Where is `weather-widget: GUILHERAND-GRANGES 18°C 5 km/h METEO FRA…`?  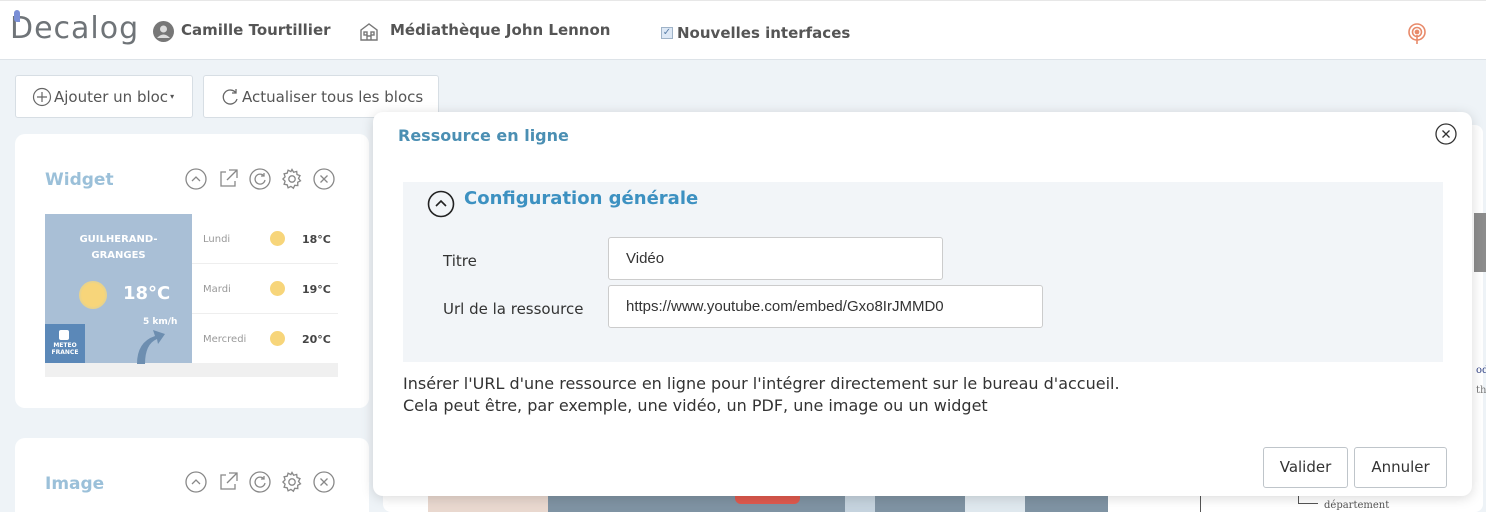 weather-widget: GUILHERAND-GRANGES 18°C 5 km/h METEO FRA… is located at coordinates (191, 295).